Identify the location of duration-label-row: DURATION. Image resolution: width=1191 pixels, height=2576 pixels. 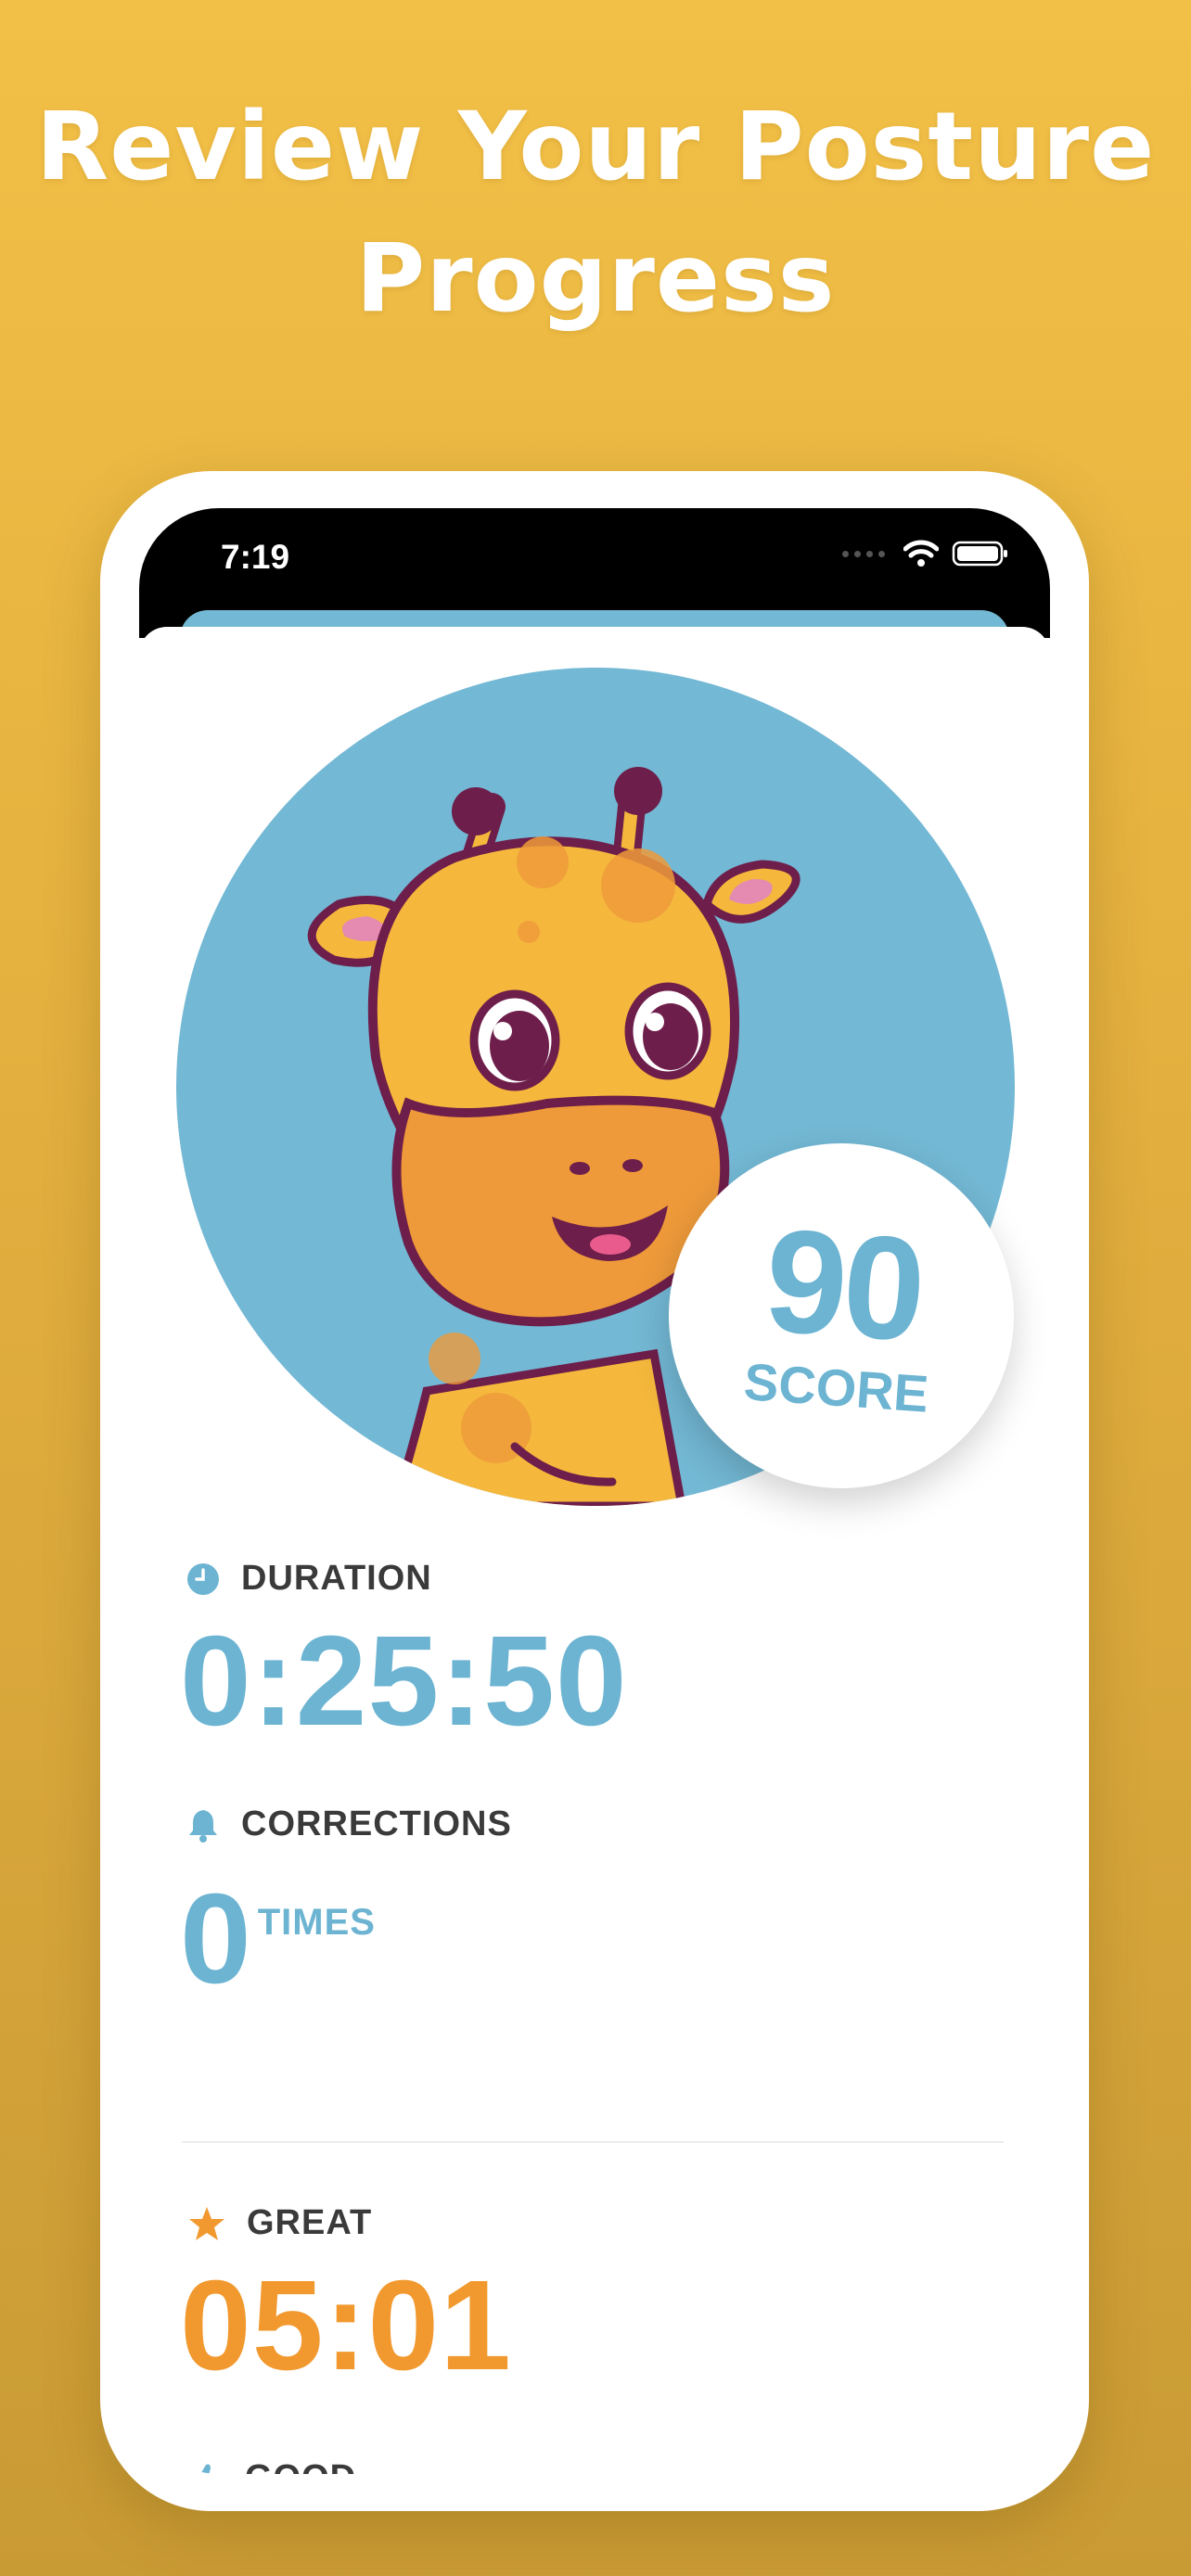
(309, 1579).